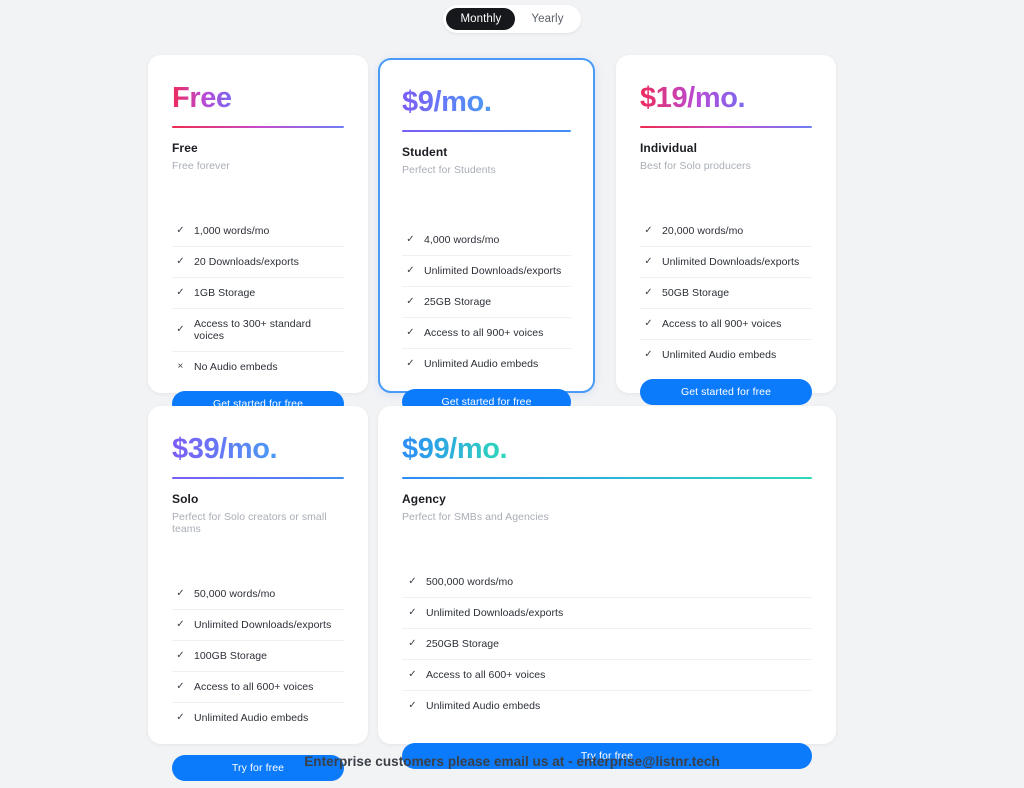  I want to click on plan-name-individual: Individual, so click(669, 148).